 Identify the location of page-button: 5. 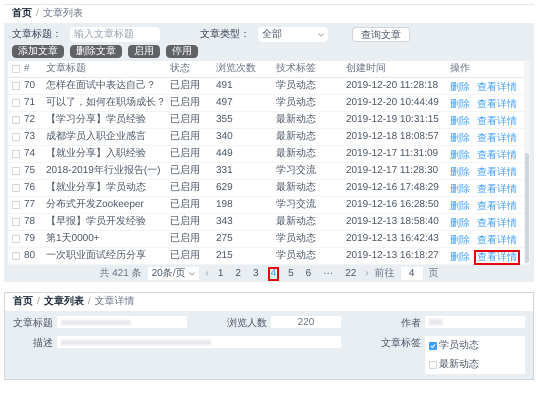
(291, 273).